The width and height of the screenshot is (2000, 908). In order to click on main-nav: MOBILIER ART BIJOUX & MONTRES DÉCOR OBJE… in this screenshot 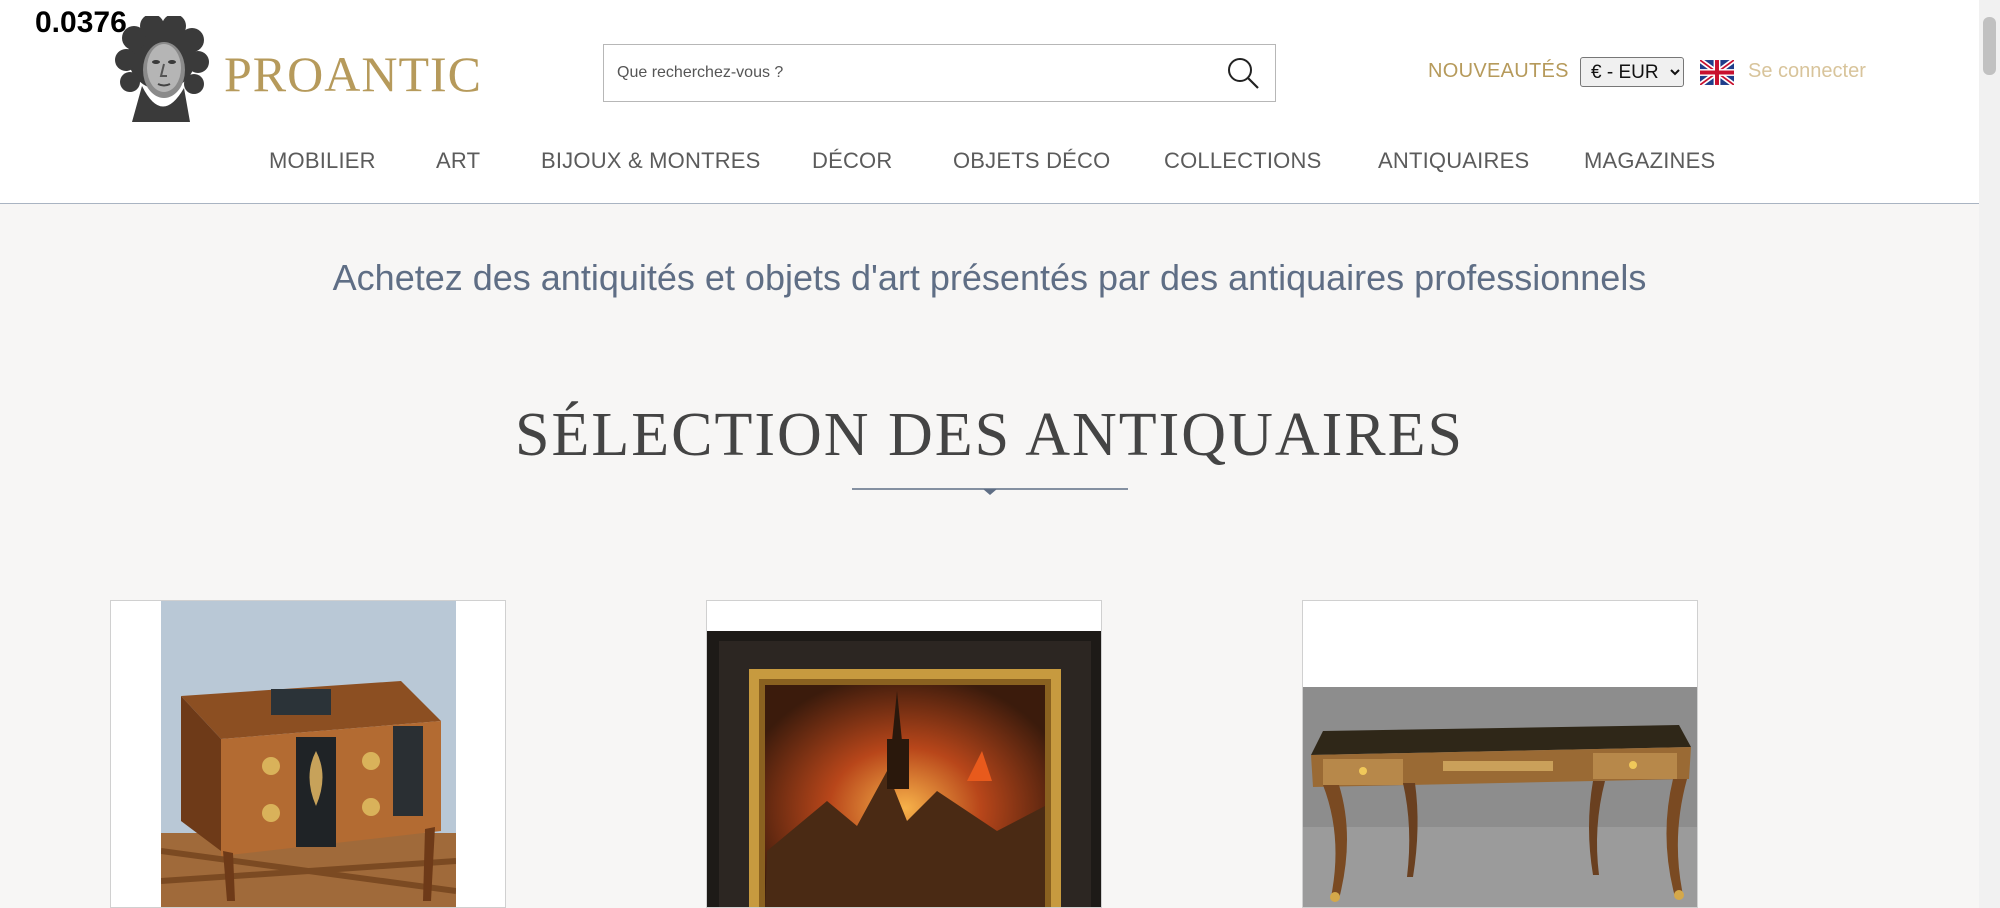, I will do `click(989, 163)`.